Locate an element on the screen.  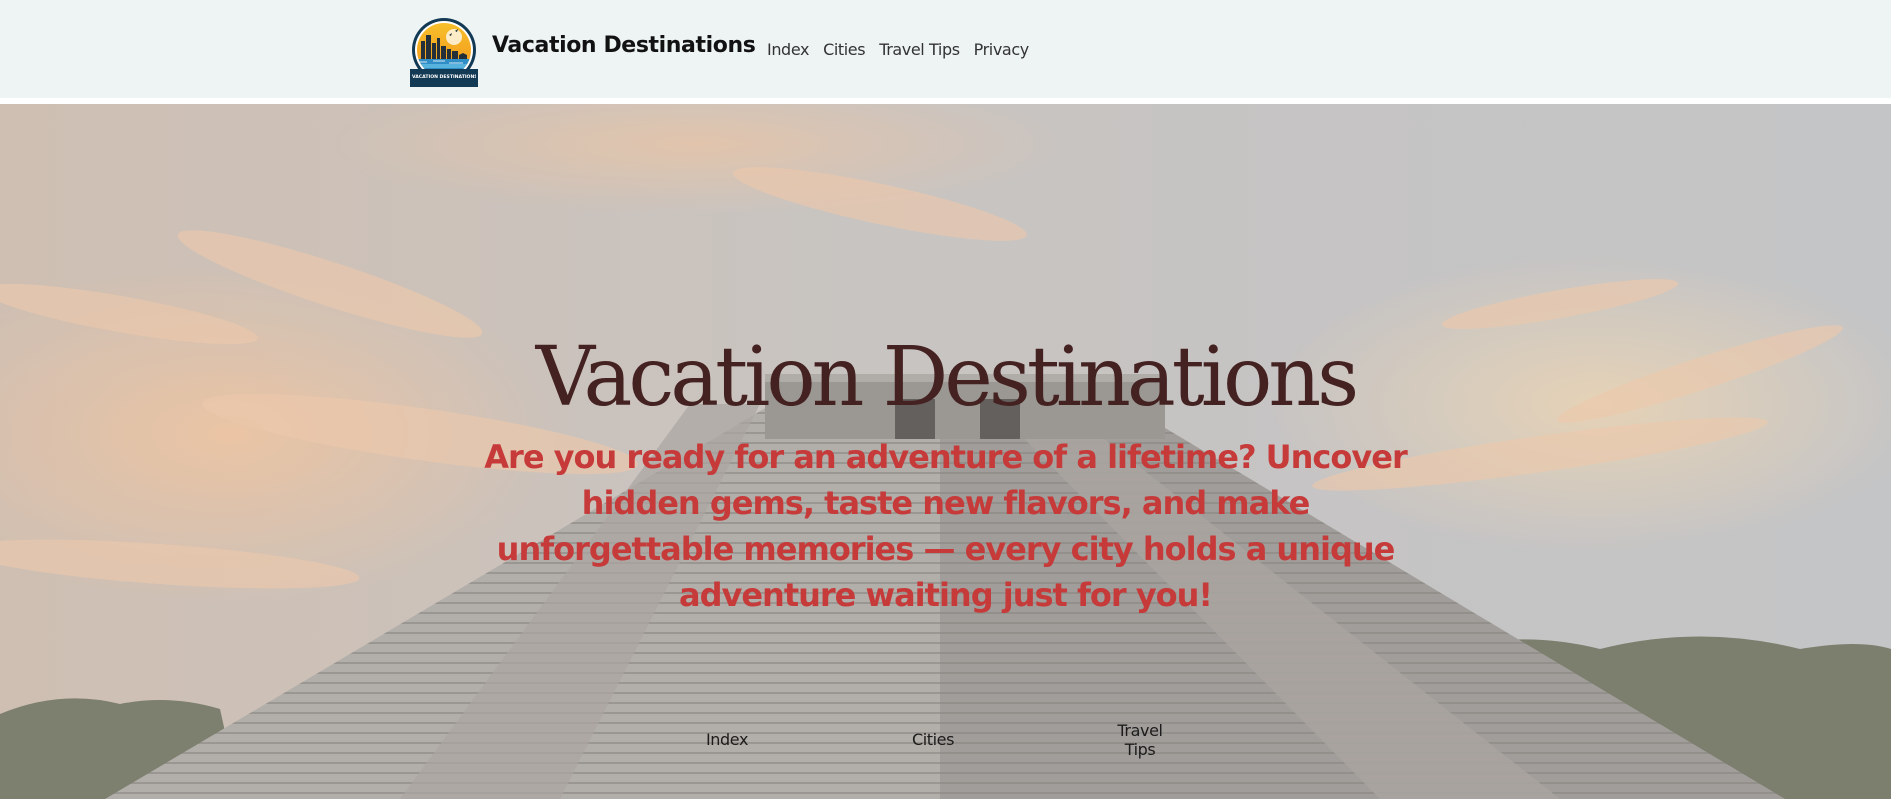
hero-link-travel-tips-line1: Travel is located at coordinates (1140, 730).